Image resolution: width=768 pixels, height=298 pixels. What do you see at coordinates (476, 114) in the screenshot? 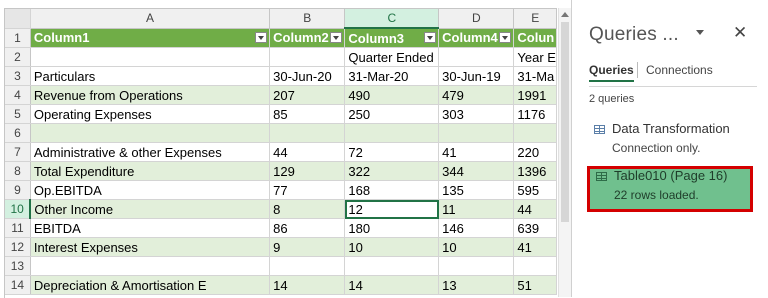
I see `cell: 303` at bounding box center [476, 114].